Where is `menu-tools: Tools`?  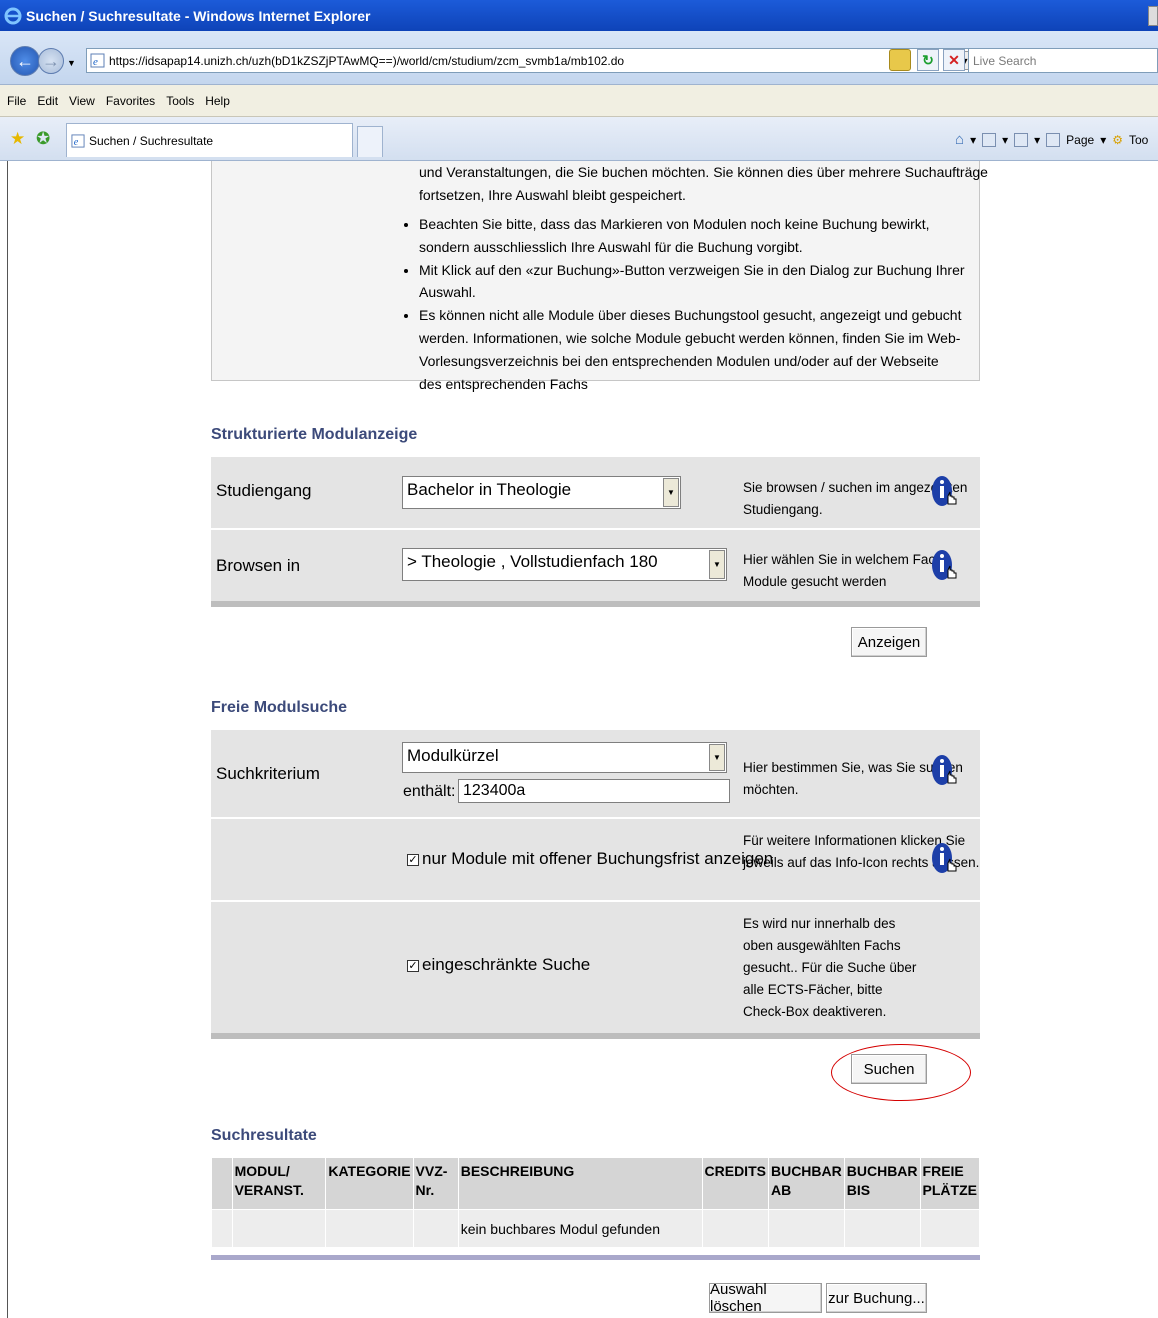 menu-tools: Tools is located at coordinates (180, 101).